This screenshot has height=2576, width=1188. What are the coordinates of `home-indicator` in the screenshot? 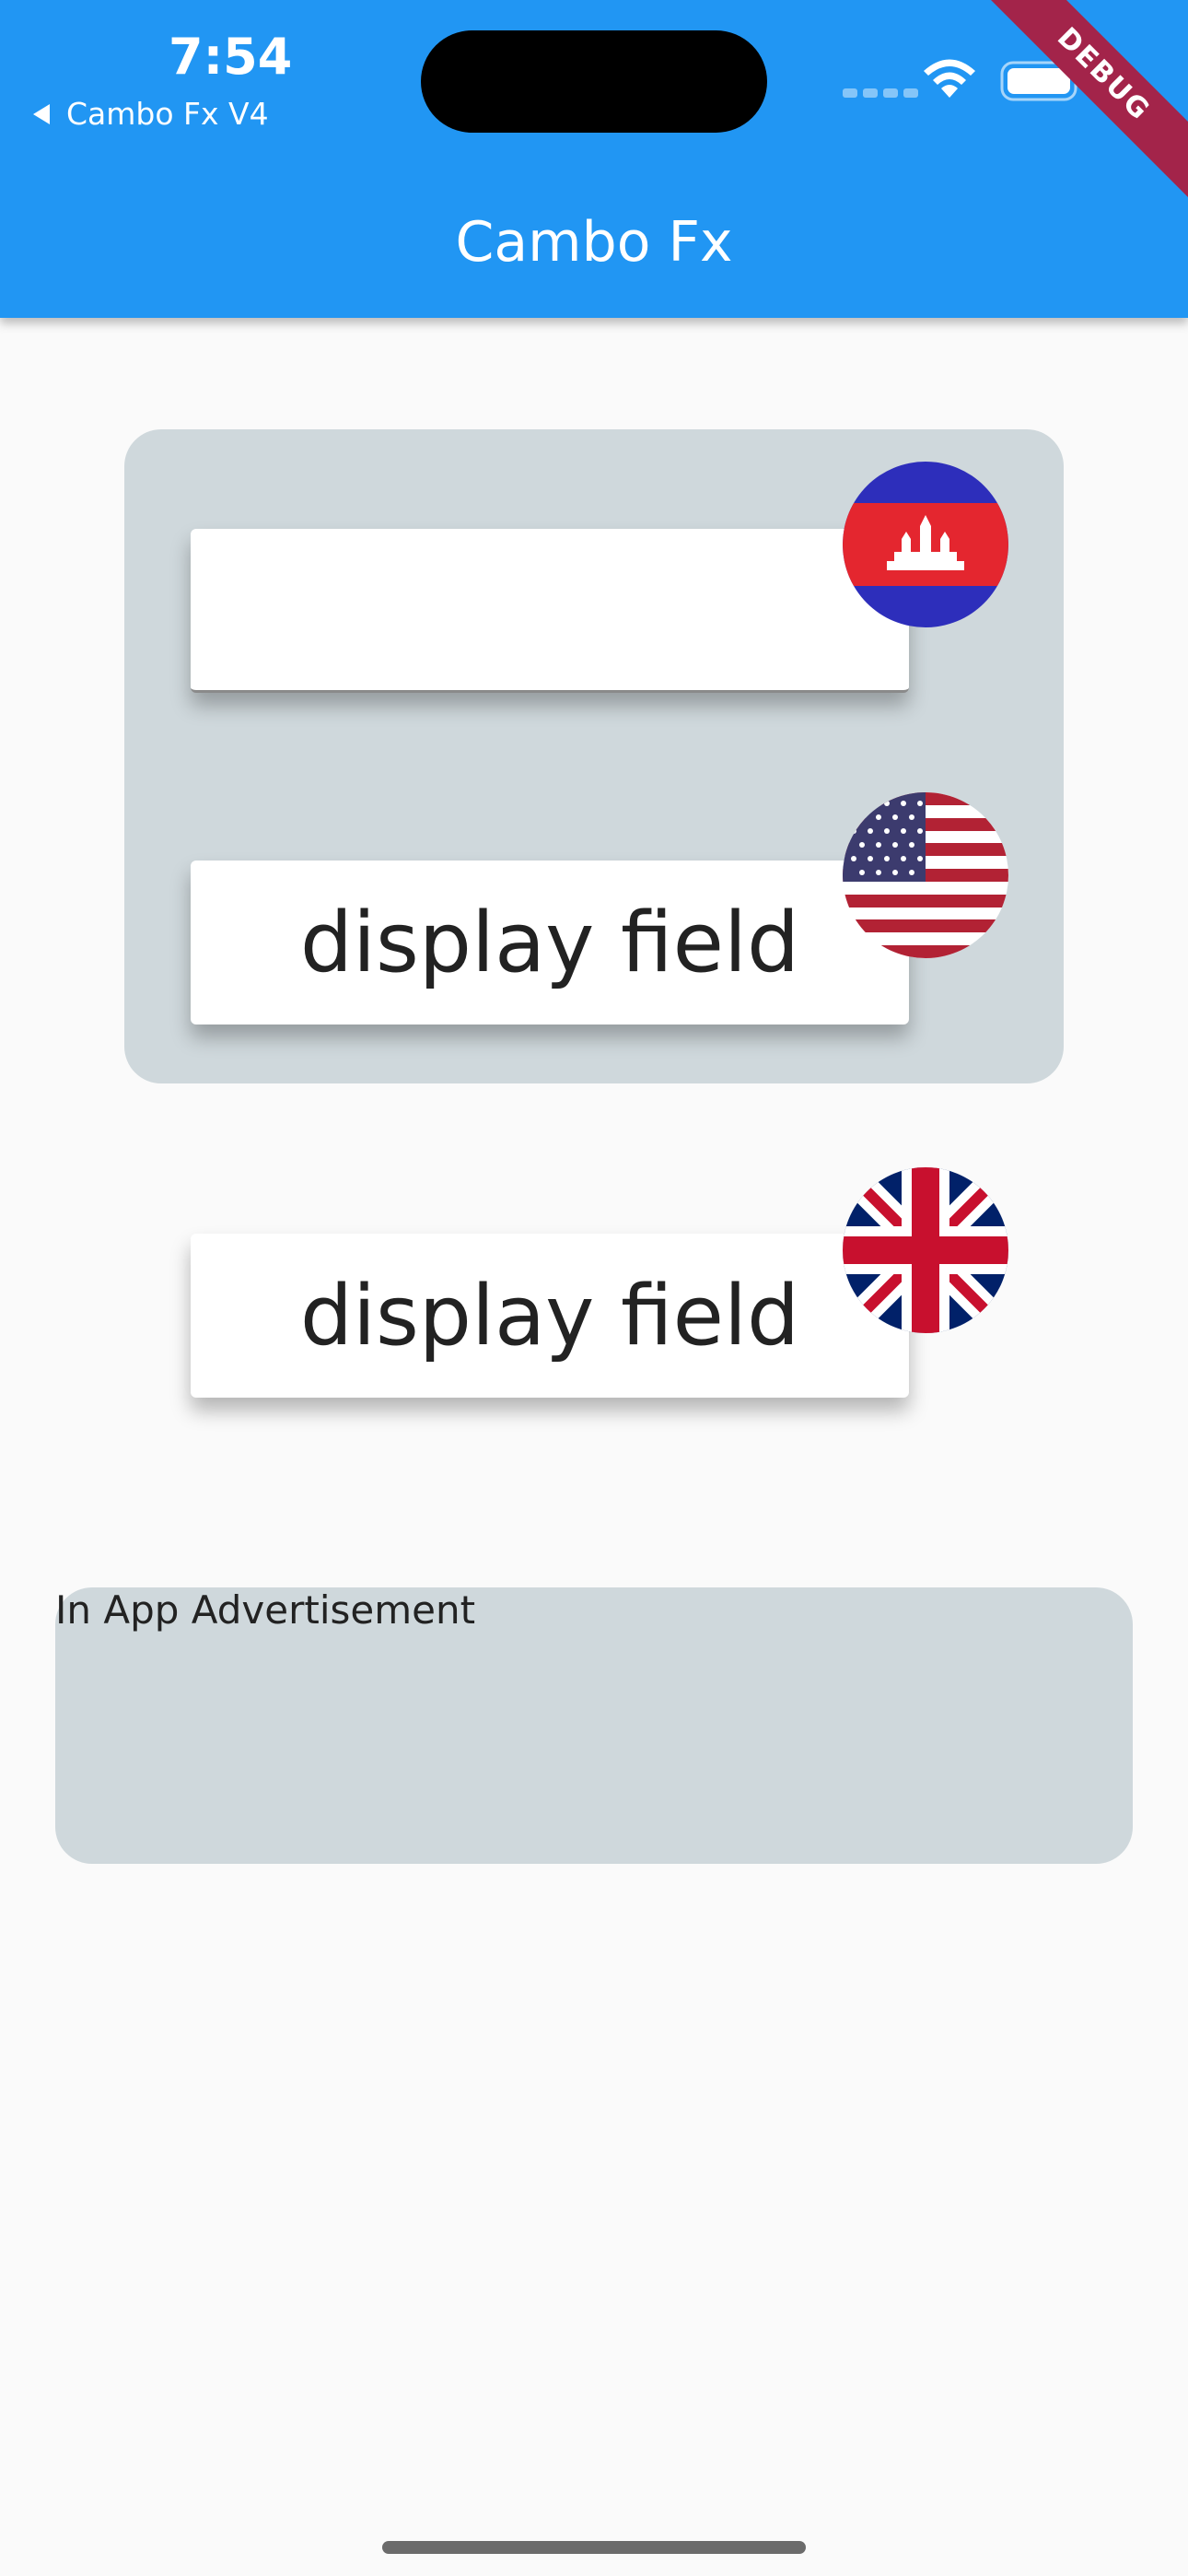 It's located at (594, 2547).